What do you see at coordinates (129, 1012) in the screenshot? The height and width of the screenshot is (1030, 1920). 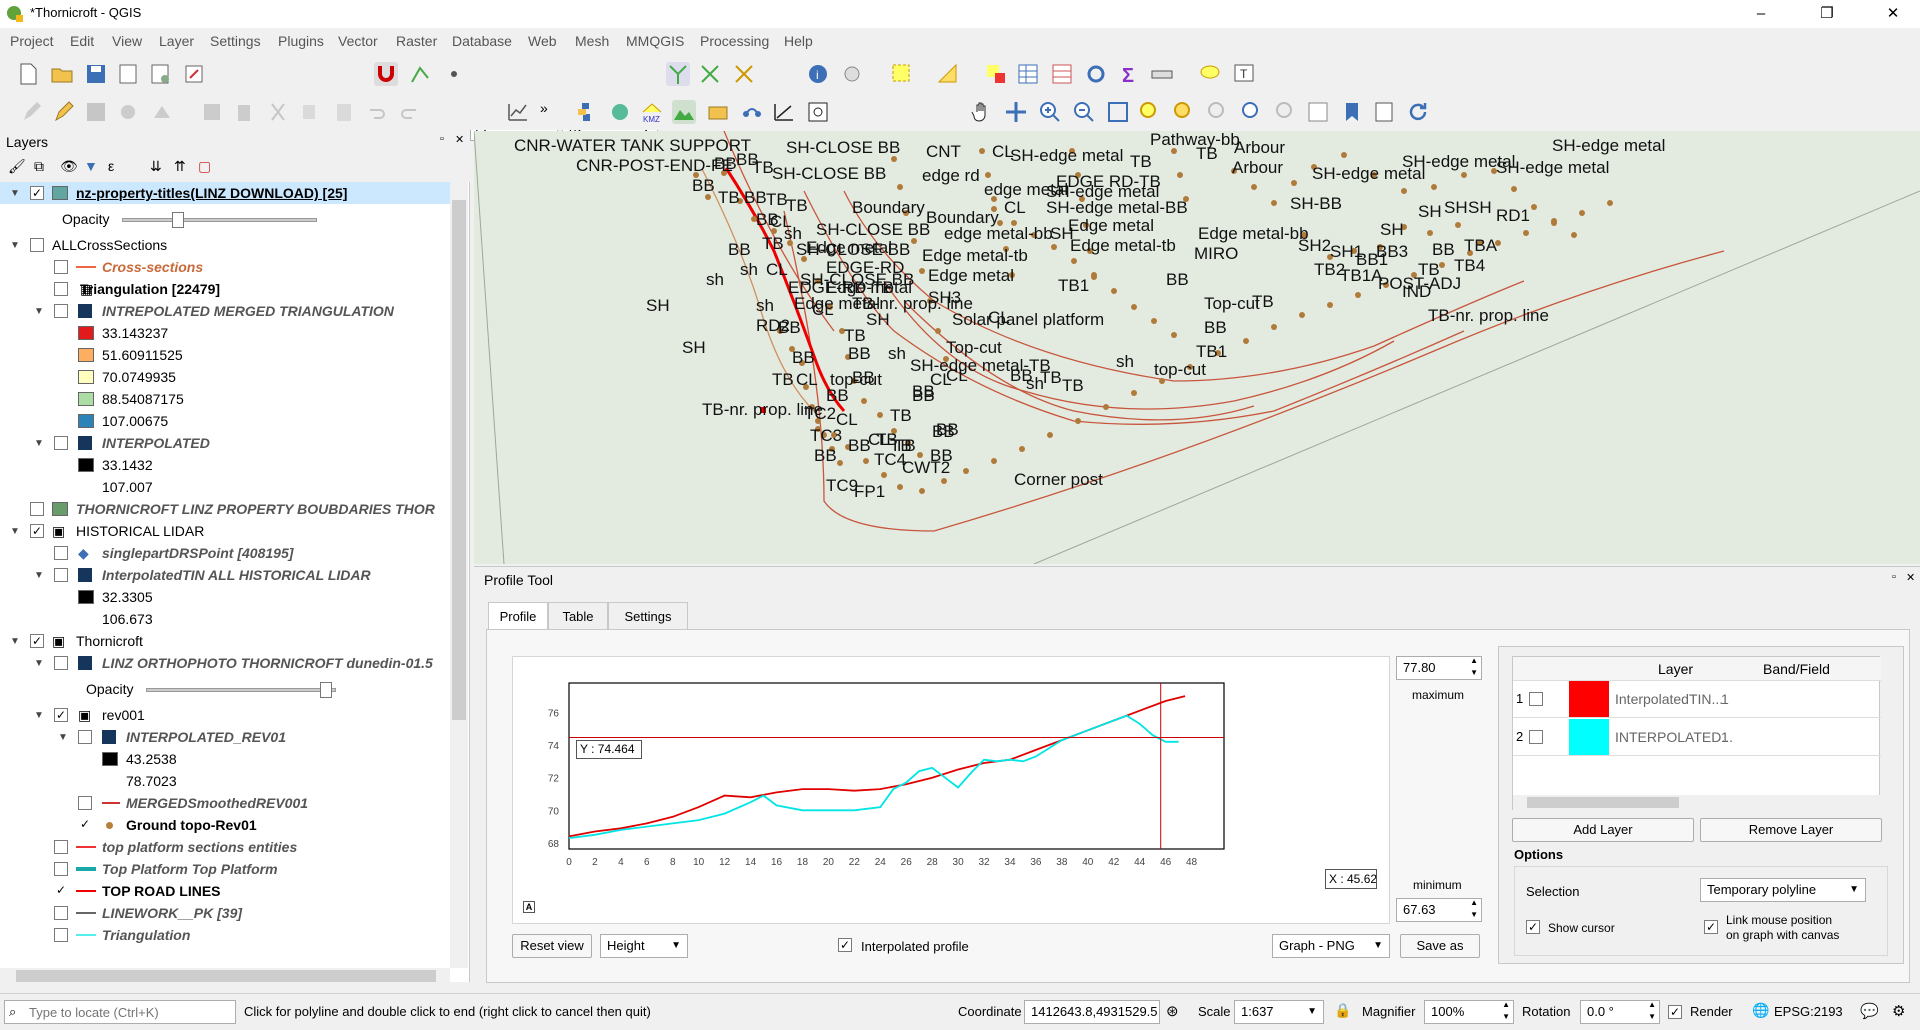 I see `locator-input` at bounding box center [129, 1012].